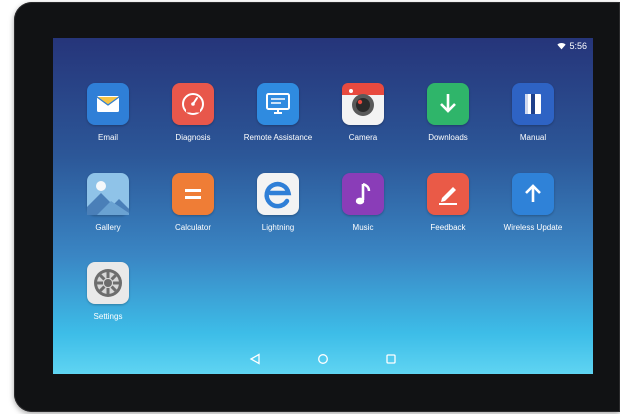  I want to click on app-music: Music, so click(363, 202).